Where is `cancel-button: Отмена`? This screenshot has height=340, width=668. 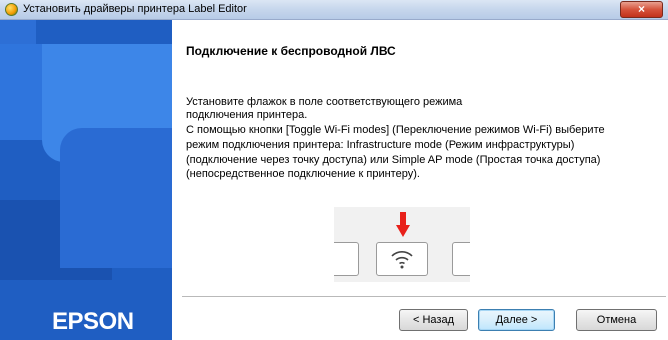 cancel-button: Отмена is located at coordinates (616, 320).